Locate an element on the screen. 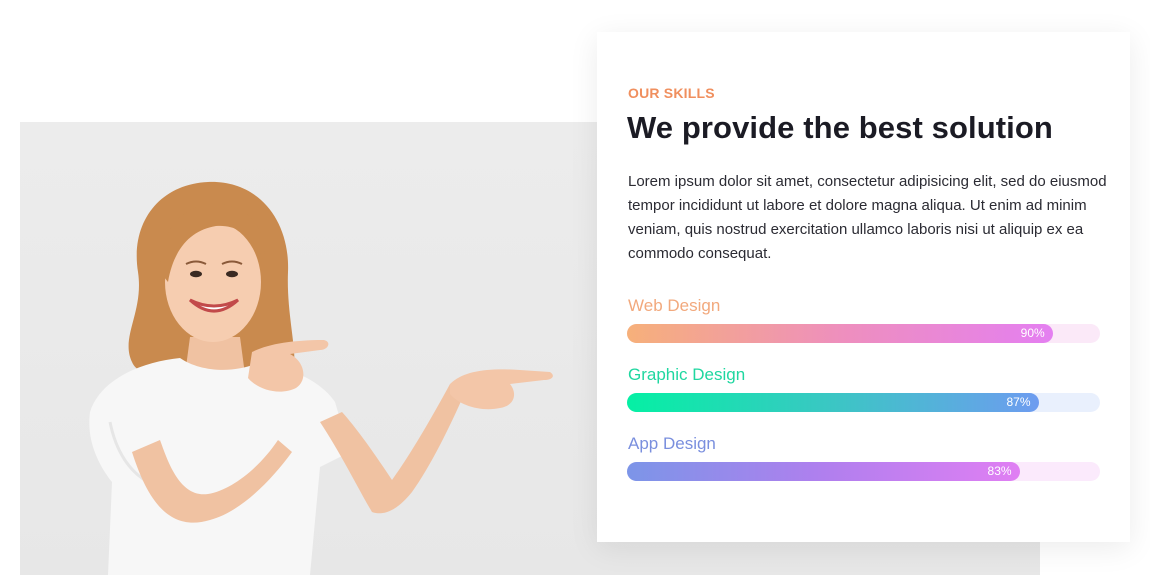 Image resolution: width=1150 pixels, height=575 pixels. skill-percent-graphic-design: 87% is located at coordinates (1018, 402).